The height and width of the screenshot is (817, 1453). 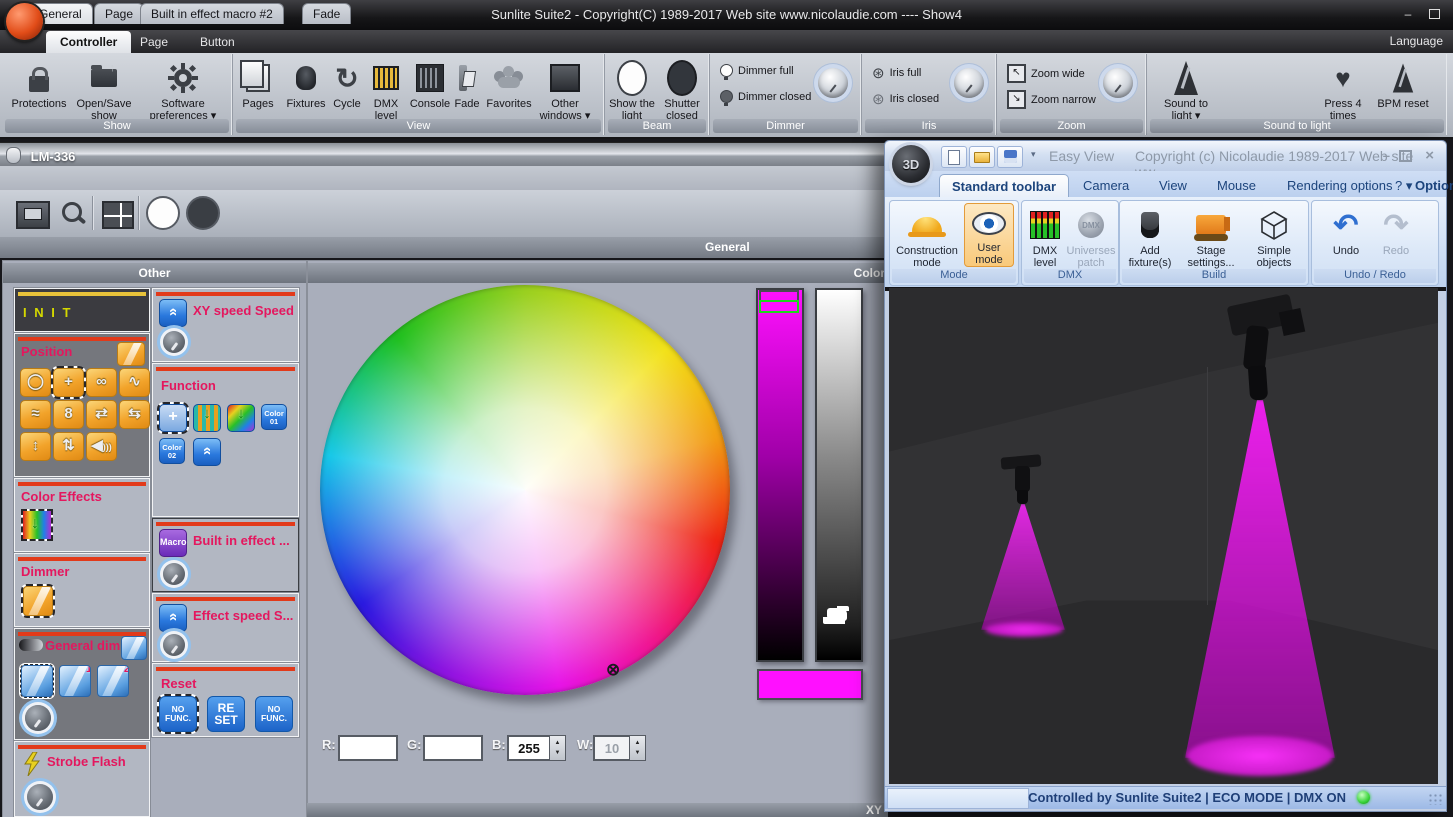 What do you see at coordinates (1408, 15) in the screenshot?
I see `minimize-button: –` at bounding box center [1408, 15].